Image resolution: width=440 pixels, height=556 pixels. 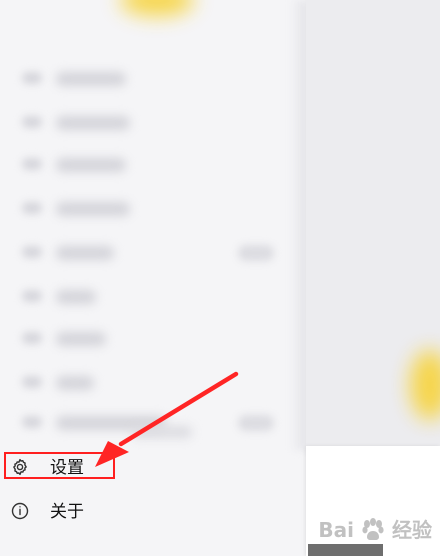 I want to click on paw-icon, so click(x=373, y=530).